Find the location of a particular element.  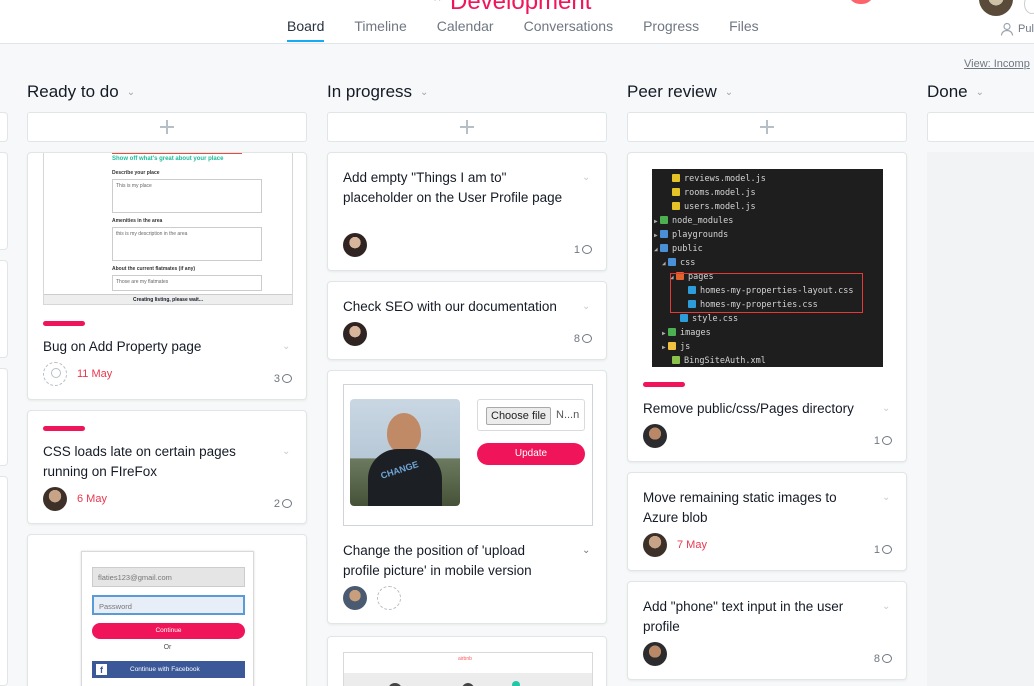

tab-progress: Progress is located at coordinates (671, 30).